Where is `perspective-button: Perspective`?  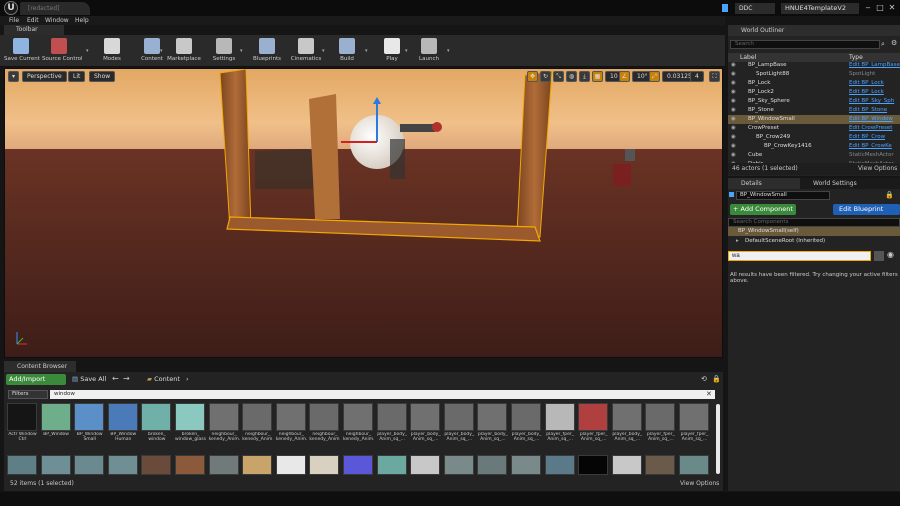 perspective-button: Perspective is located at coordinates (44, 76).